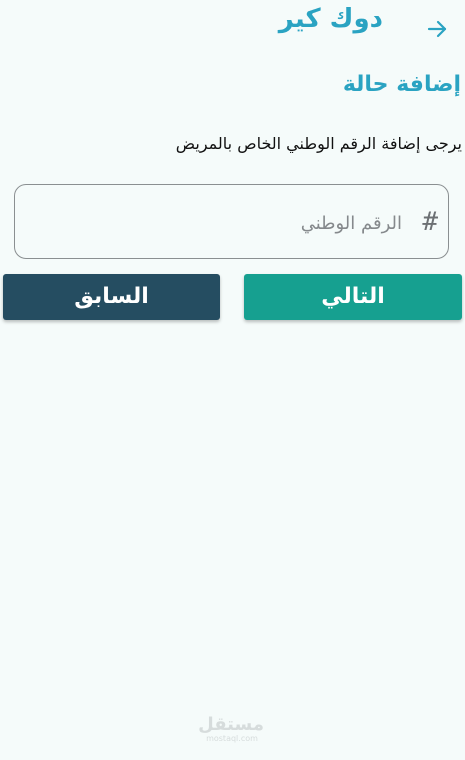 This screenshot has height=760, width=465. Describe the element at coordinates (232, 738) in the screenshot. I see `watermark-url: mostaql.com` at that location.